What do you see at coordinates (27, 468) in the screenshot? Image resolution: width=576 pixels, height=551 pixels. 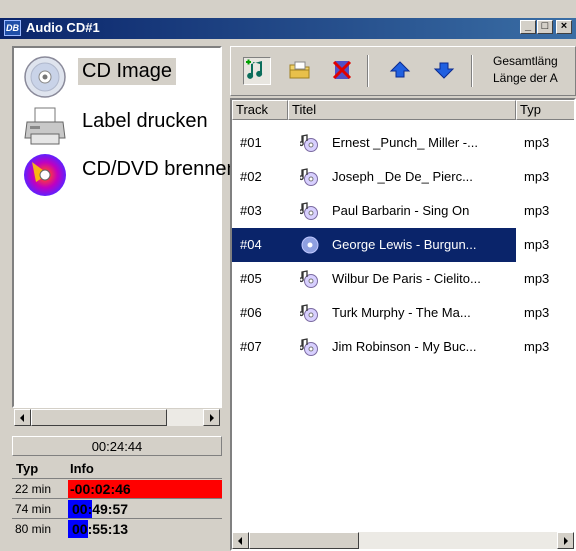 I see `column-header-typ: Typ` at bounding box center [27, 468].